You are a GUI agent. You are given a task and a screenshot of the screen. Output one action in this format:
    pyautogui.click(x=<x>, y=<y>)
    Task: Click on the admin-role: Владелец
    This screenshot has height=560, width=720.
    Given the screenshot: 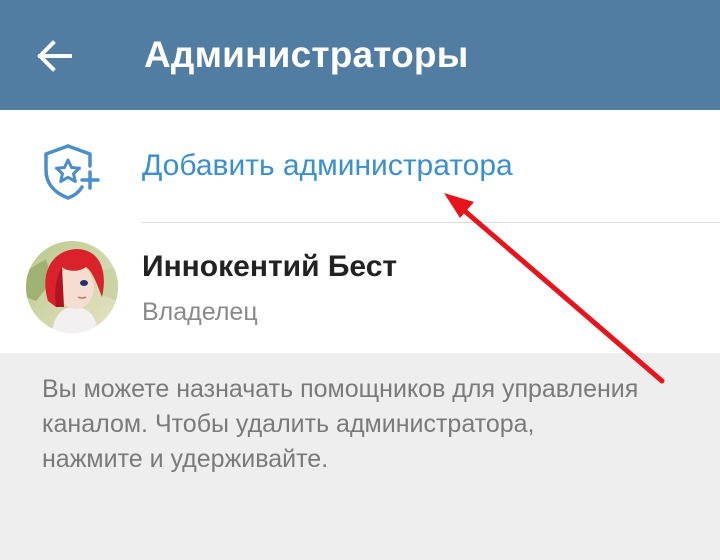 What is the action you would take?
    pyautogui.click(x=200, y=312)
    